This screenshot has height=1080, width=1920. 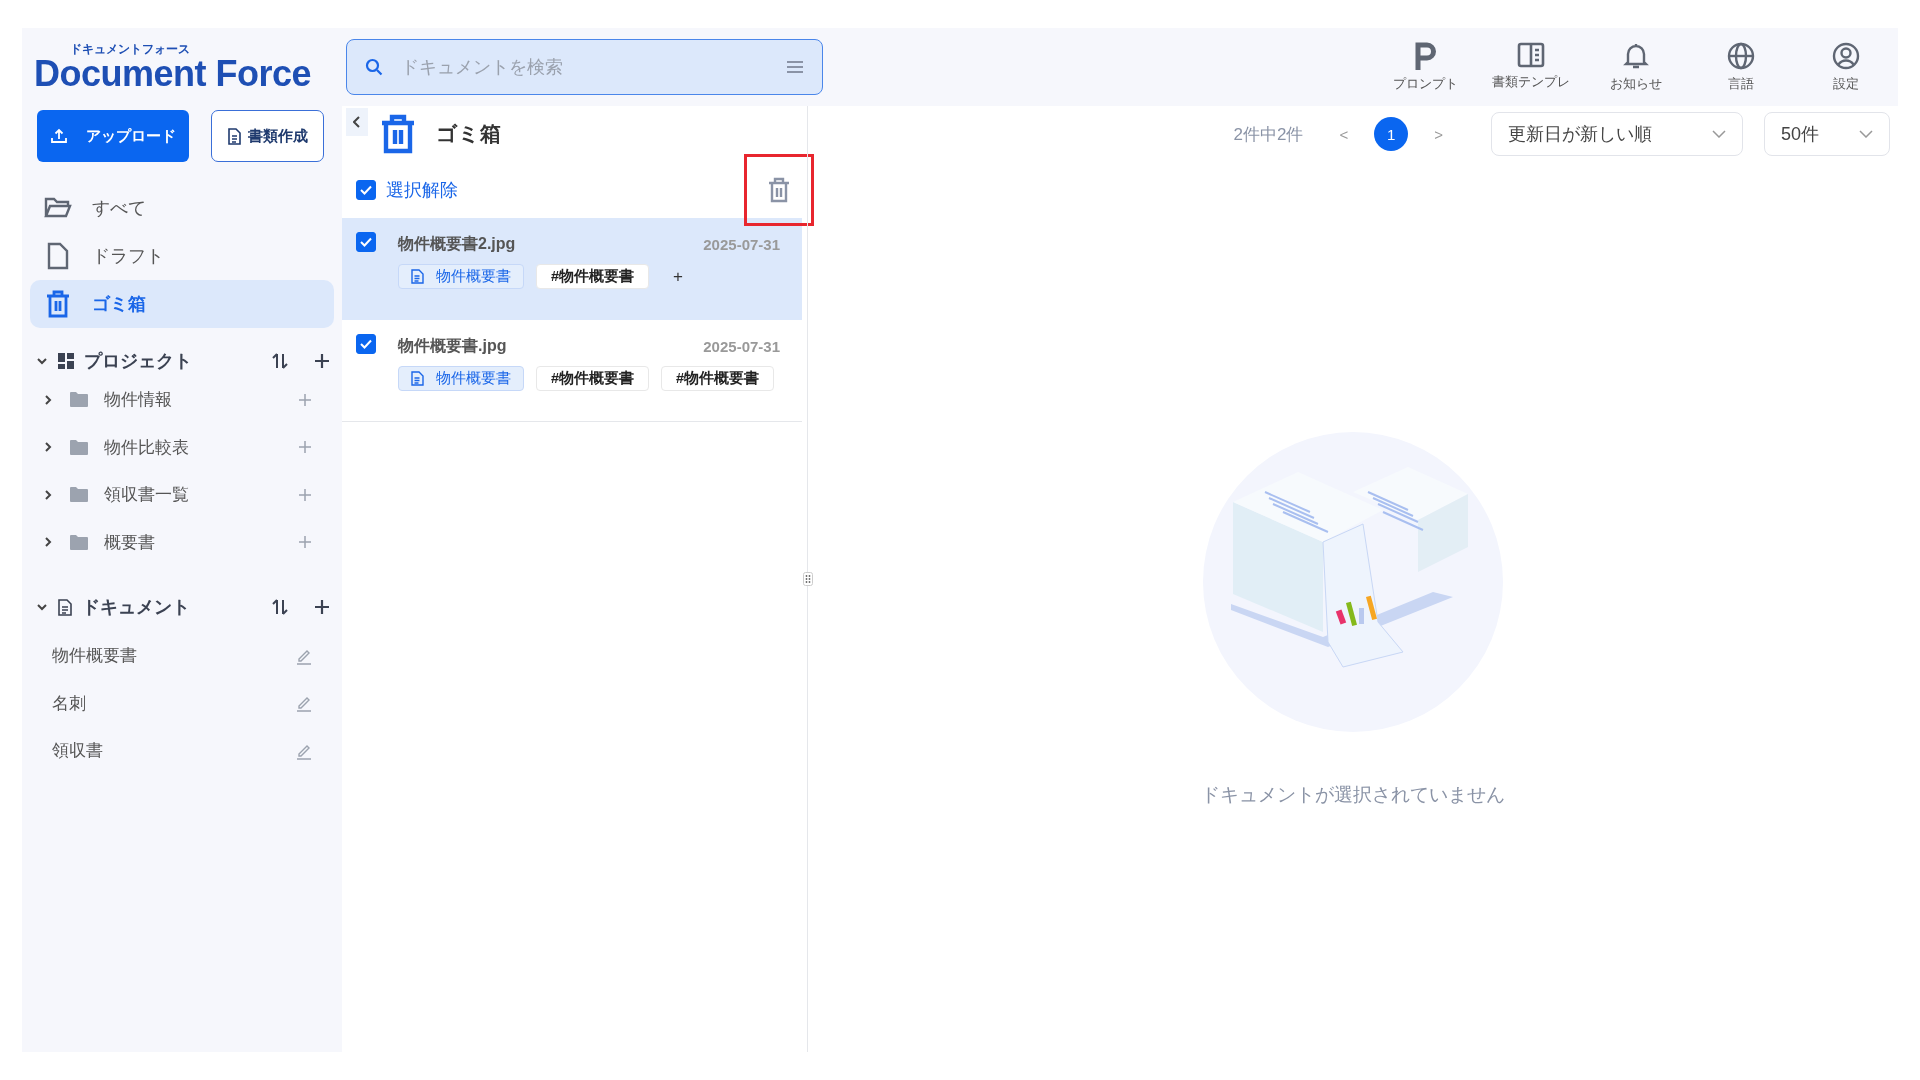 I want to click on nav-item: ゴミ箱, so click(x=182, y=304).